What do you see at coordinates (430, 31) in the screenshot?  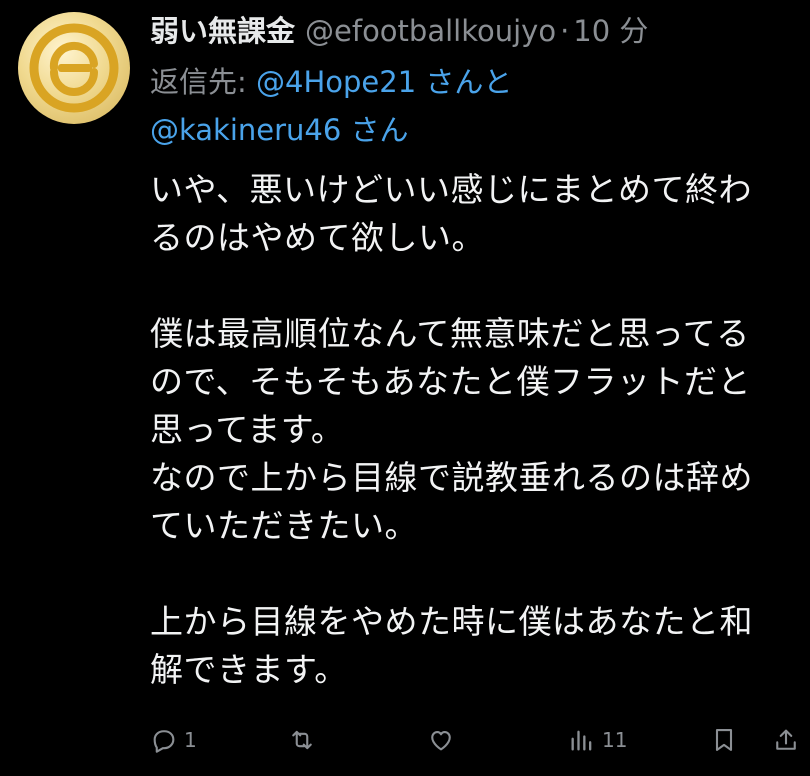 I see `user-handle: @efootballkoujyo` at bounding box center [430, 31].